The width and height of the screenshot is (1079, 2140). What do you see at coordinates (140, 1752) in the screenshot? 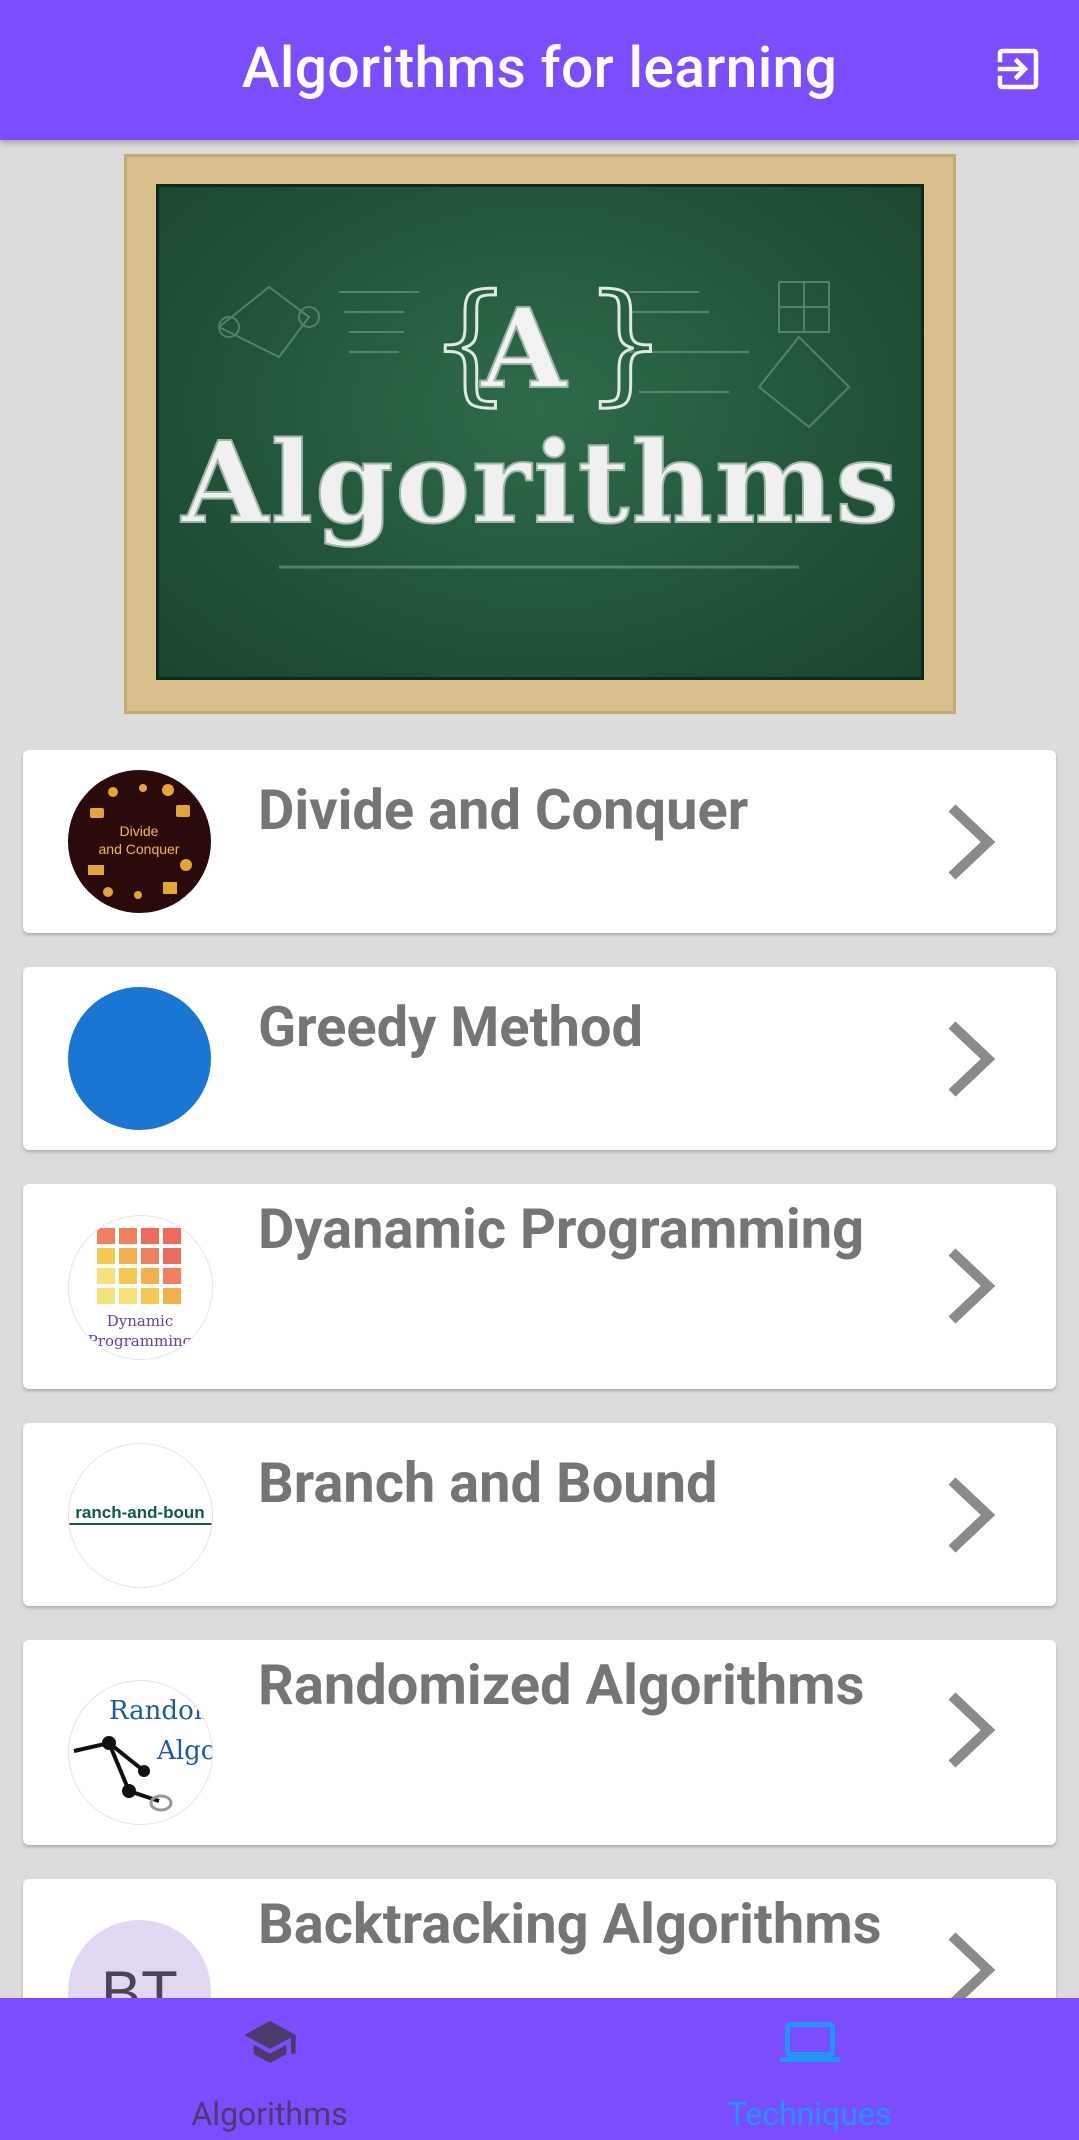
I see `randomized-algorithms-avatar: Random Algor` at bounding box center [140, 1752].